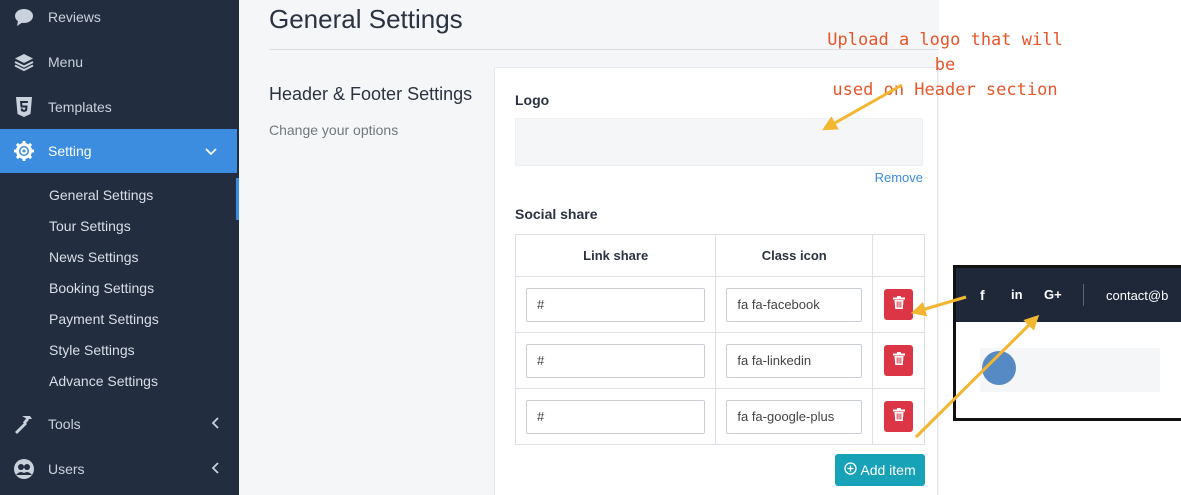 The image size is (1181, 495). Describe the element at coordinates (532, 100) in the screenshot. I see `logo-label: Logo` at that location.